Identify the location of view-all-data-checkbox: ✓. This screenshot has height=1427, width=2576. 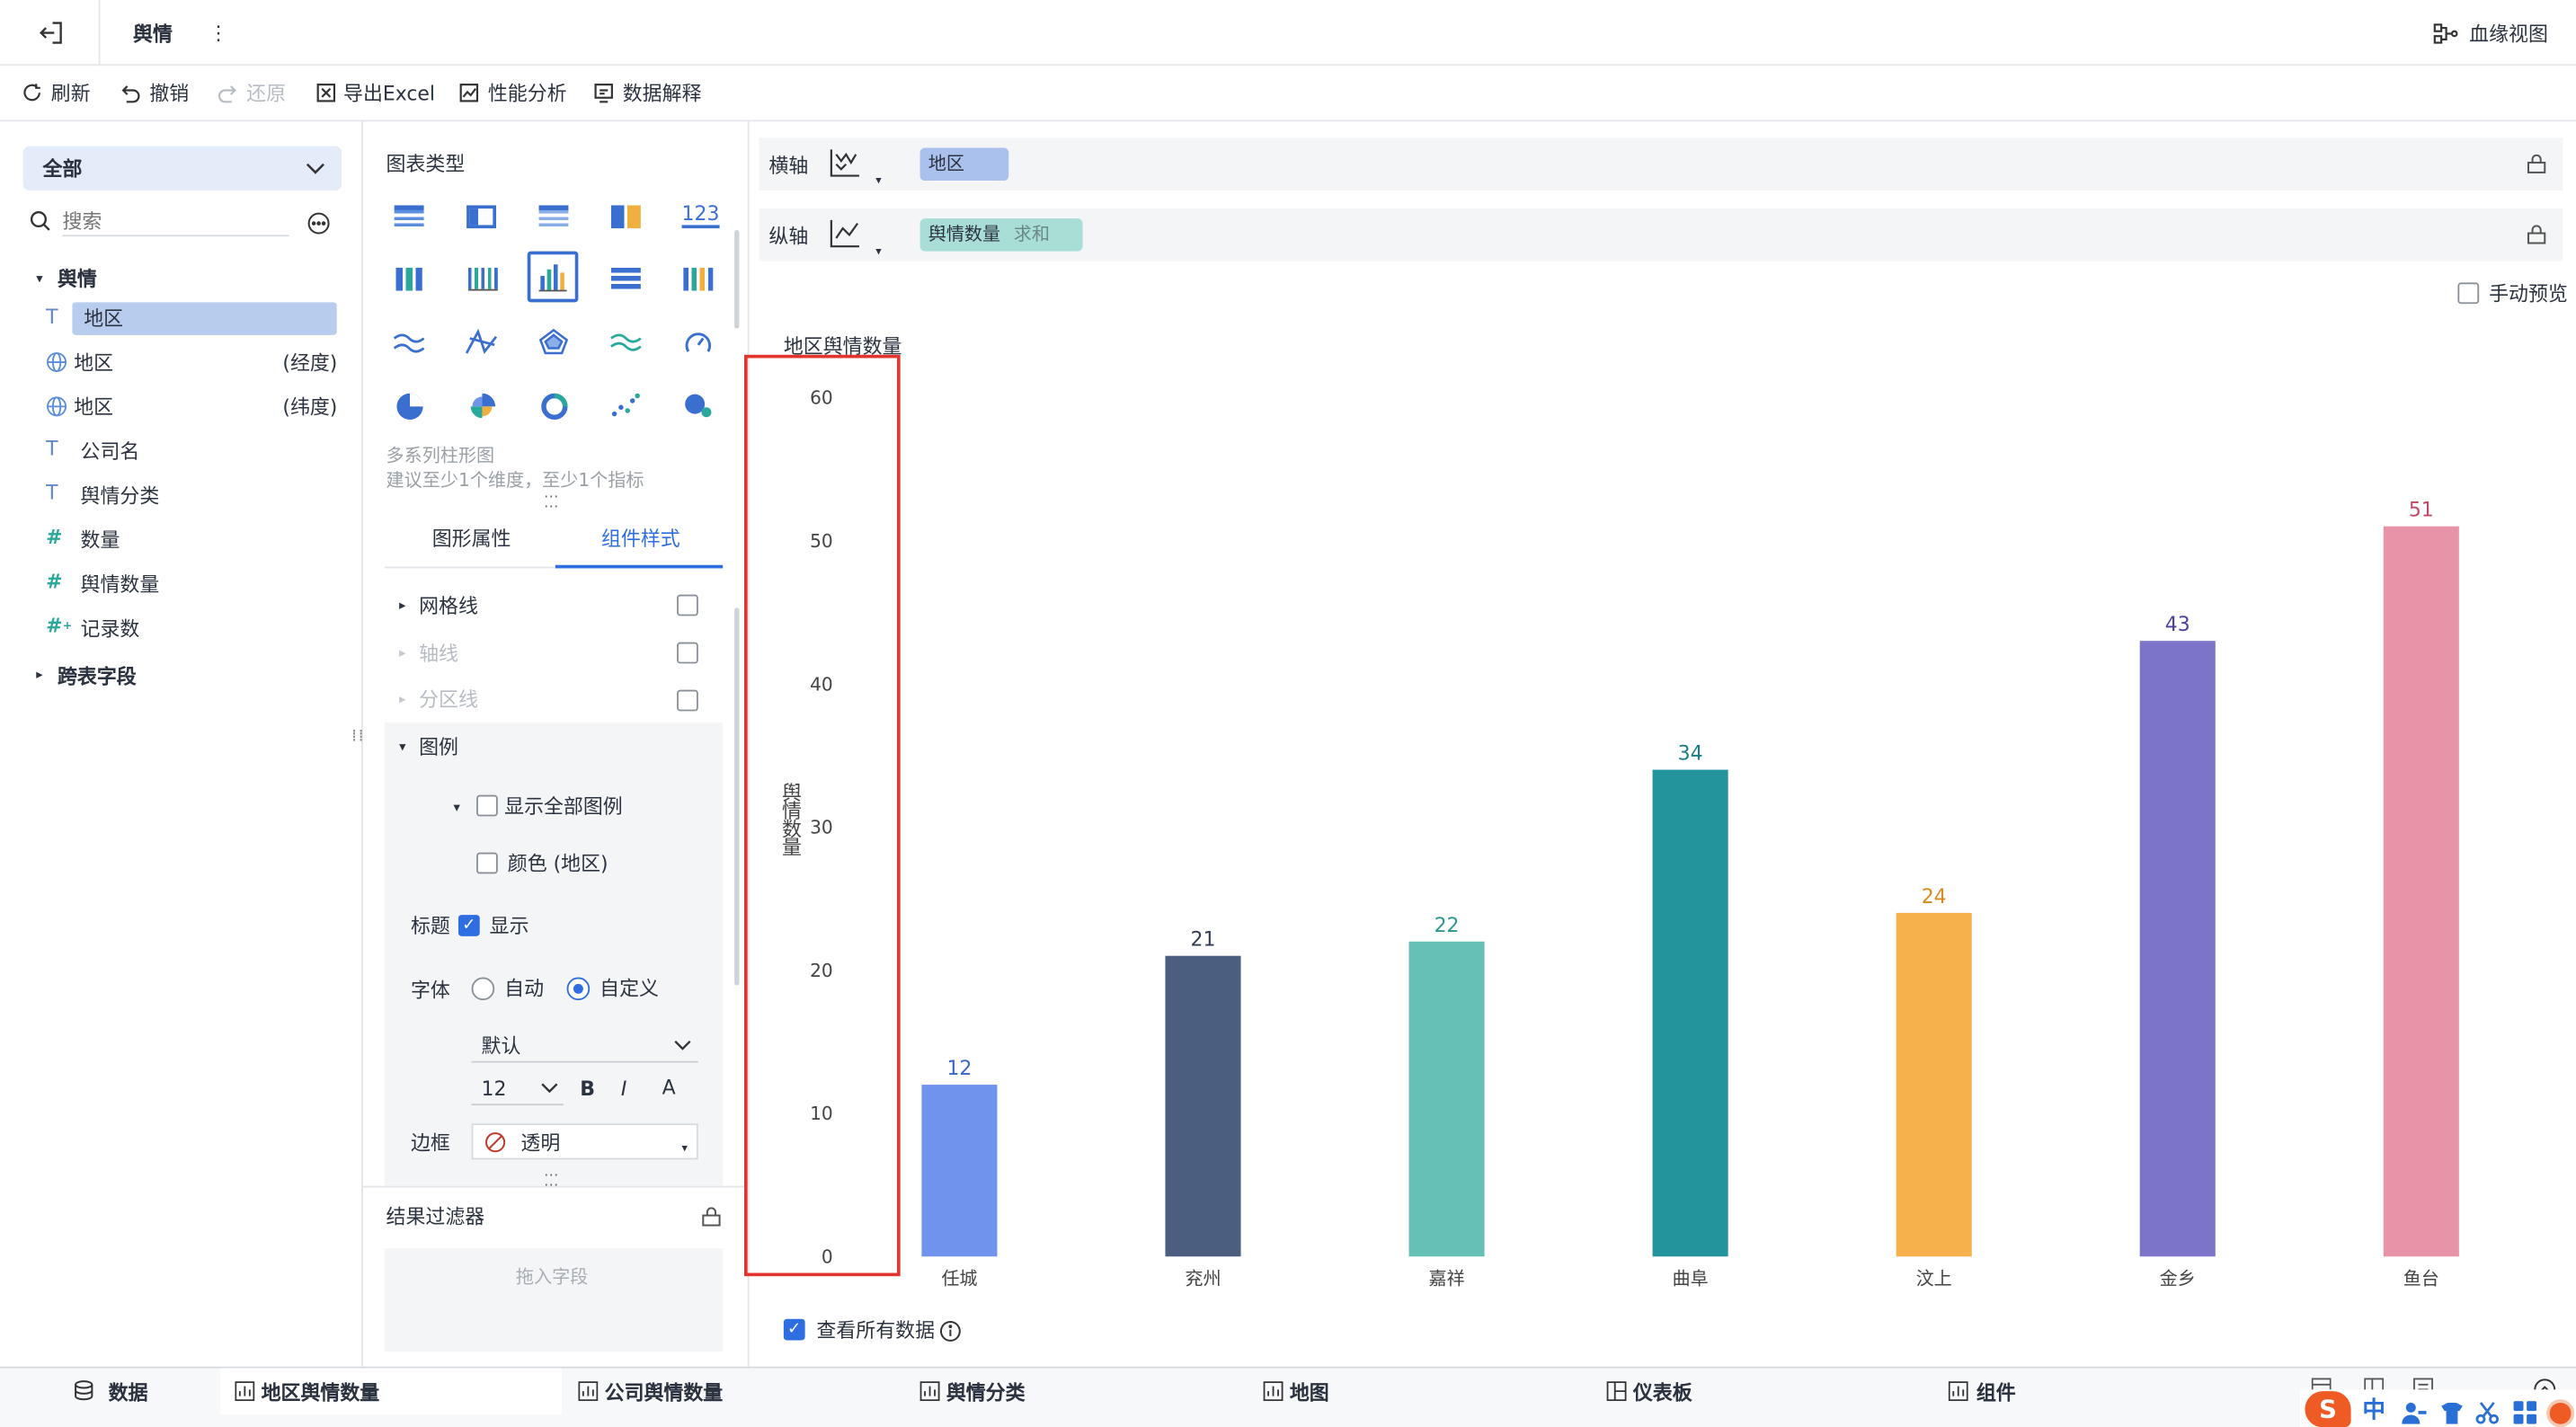
(794, 1329).